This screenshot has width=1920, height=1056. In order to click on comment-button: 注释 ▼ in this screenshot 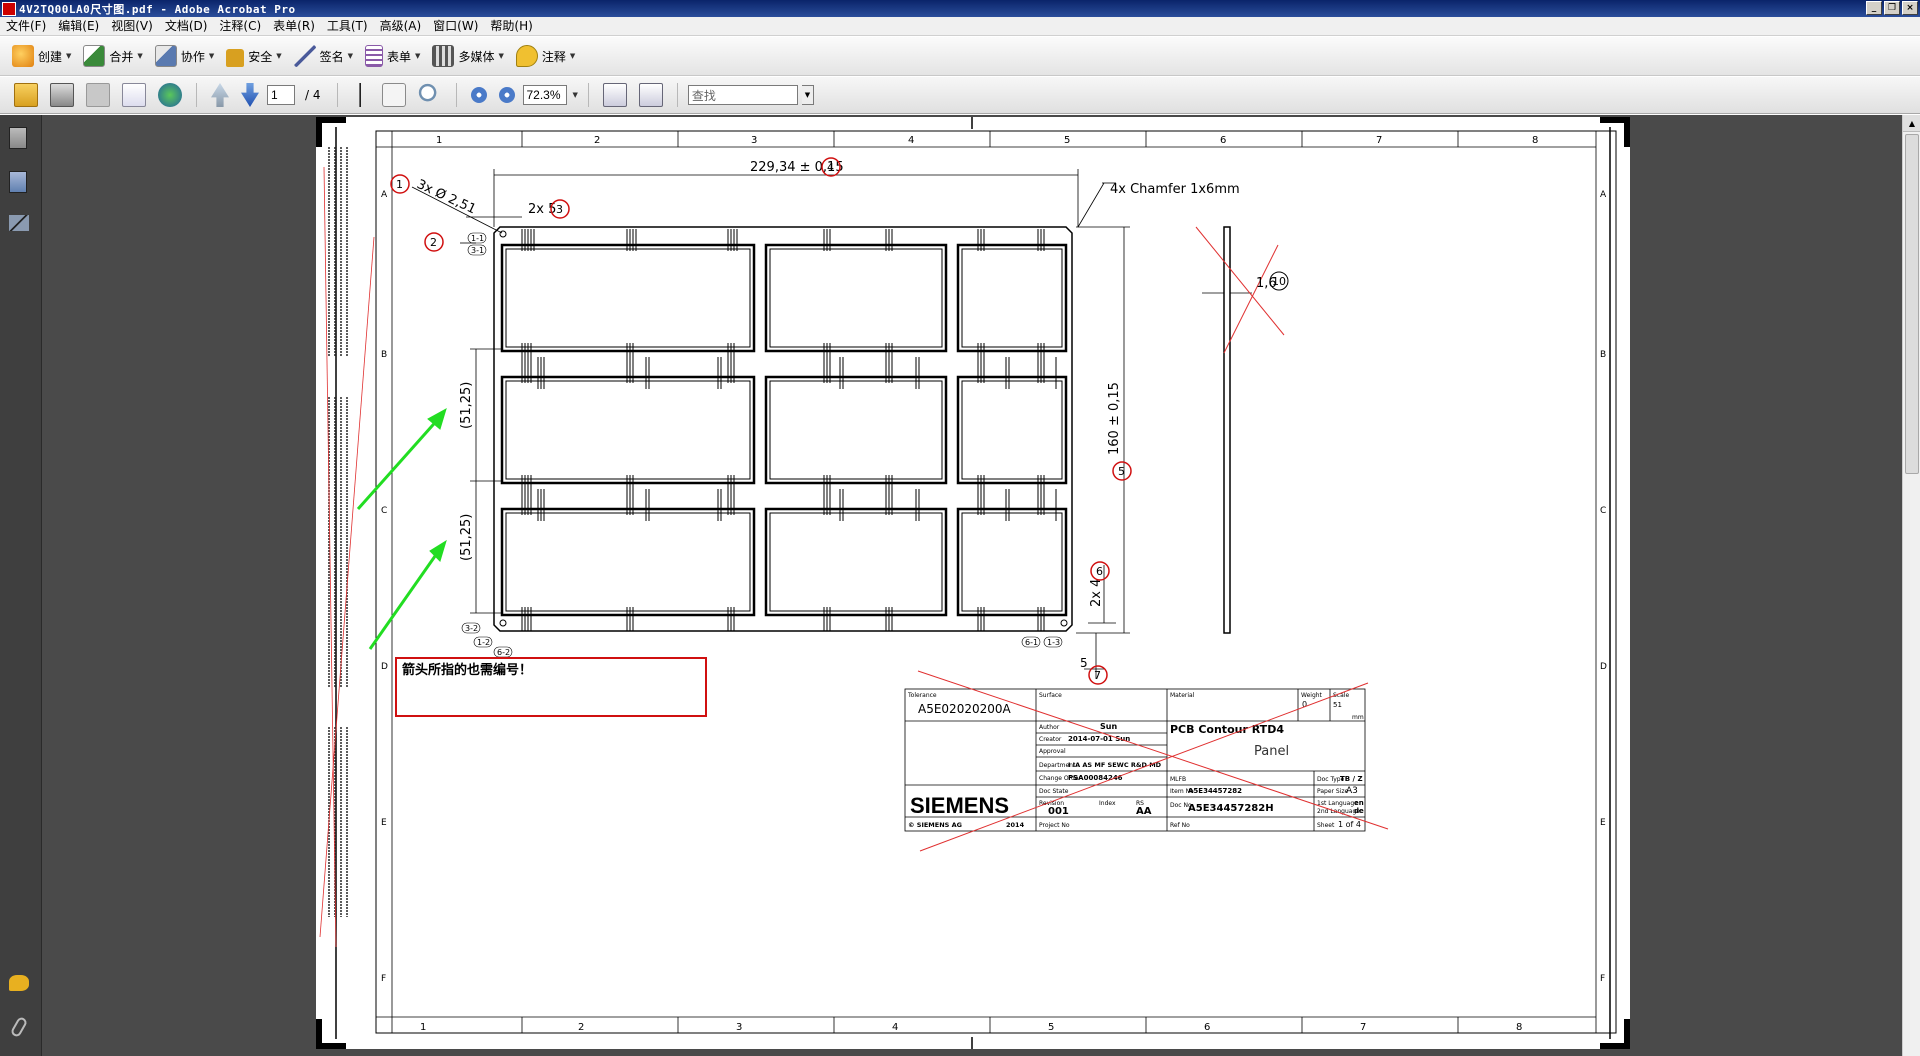, I will do `click(545, 56)`.